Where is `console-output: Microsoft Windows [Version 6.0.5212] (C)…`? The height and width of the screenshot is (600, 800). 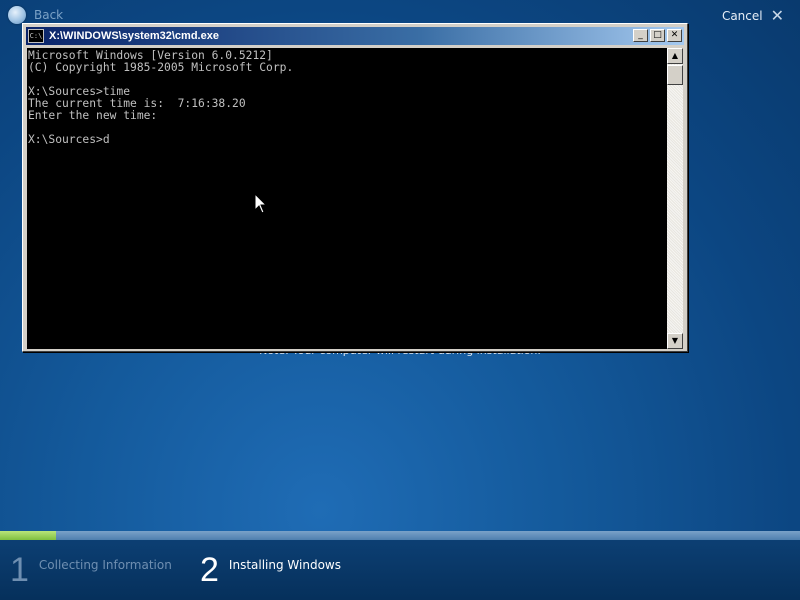 console-output: Microsoft Windows [Version 6.0.5212] (C)… is located at coordinates (161, 97).